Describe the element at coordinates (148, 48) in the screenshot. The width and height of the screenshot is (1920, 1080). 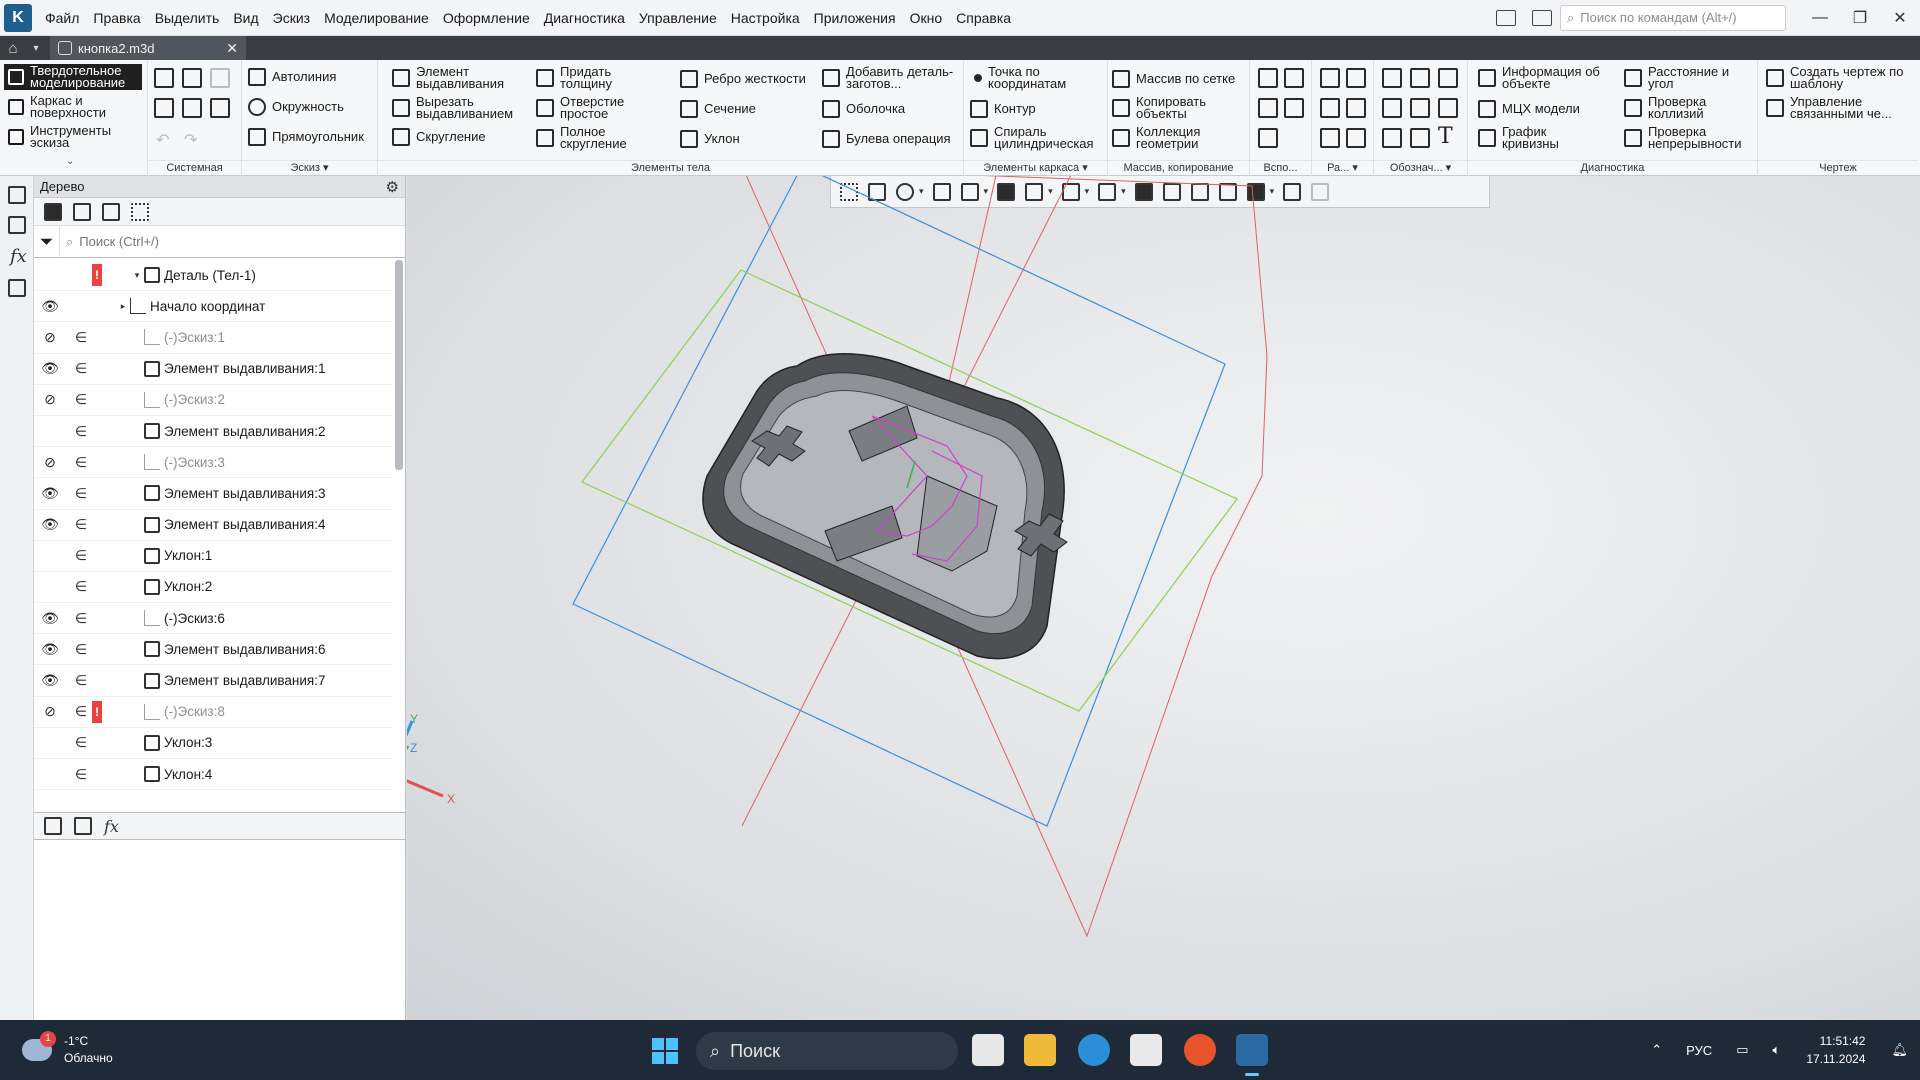
I see `tab-document: кнопка2.m3d ✕` at that location.